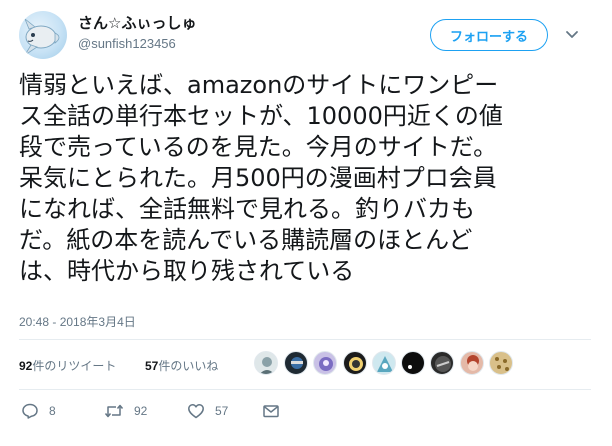 This screenshot has height=446, width=612. I want to click on direct-message-button, so click(271, 411).